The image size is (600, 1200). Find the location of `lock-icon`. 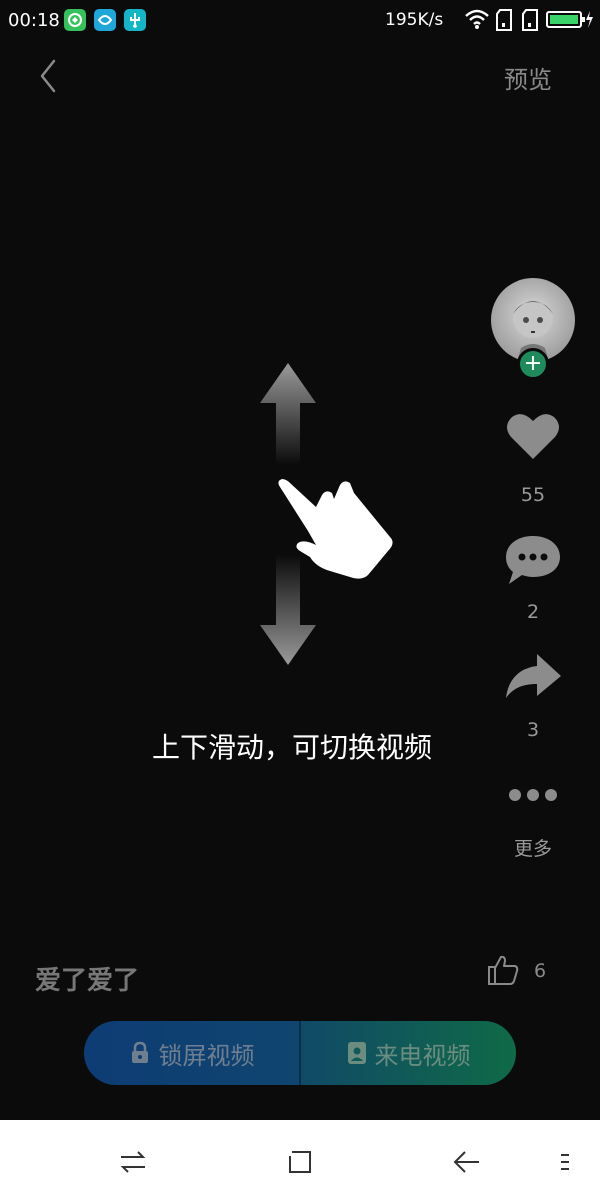

lock-icon is located at coordinates (139, 1052).